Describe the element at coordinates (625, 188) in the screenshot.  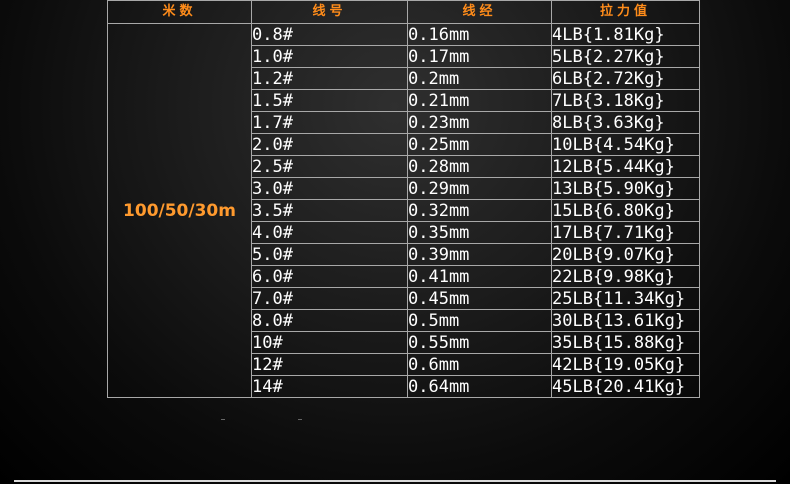
I see `tension-cell: 13LB{5.90Kg}` at that location.